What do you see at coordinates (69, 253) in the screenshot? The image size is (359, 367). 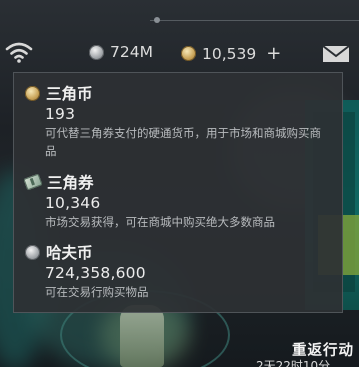 I see `currency-name: 哈夫币` at bounding box center [69, 253].